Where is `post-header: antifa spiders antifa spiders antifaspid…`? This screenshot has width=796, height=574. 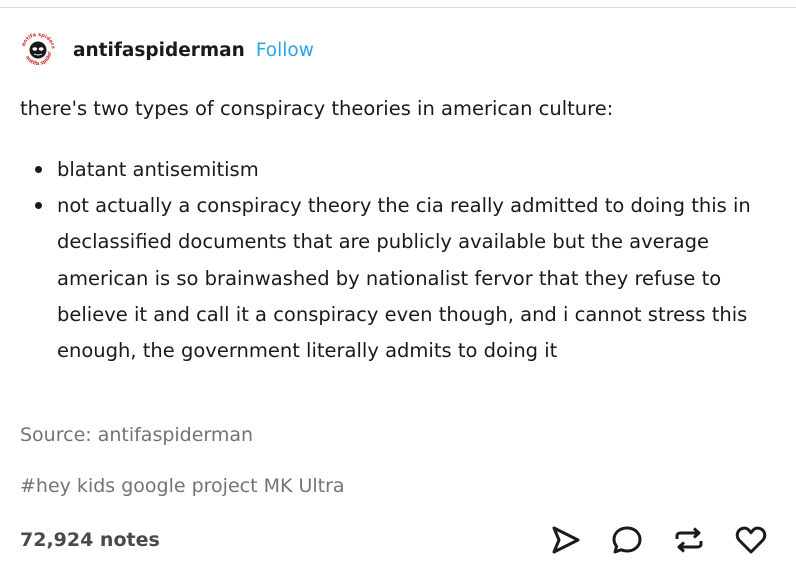 post-header: antifa spiders antifa spiders antifaspid… is located at coordinates (166, 50).